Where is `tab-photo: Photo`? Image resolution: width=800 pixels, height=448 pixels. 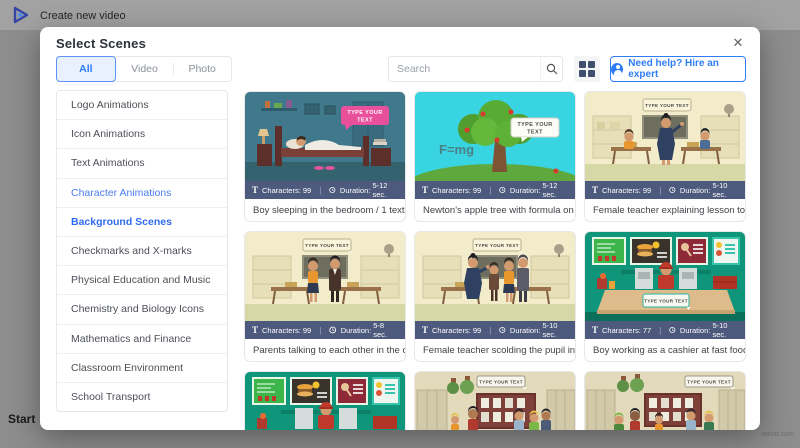 tab-photo: Photo is located at coordinates (202, 69).